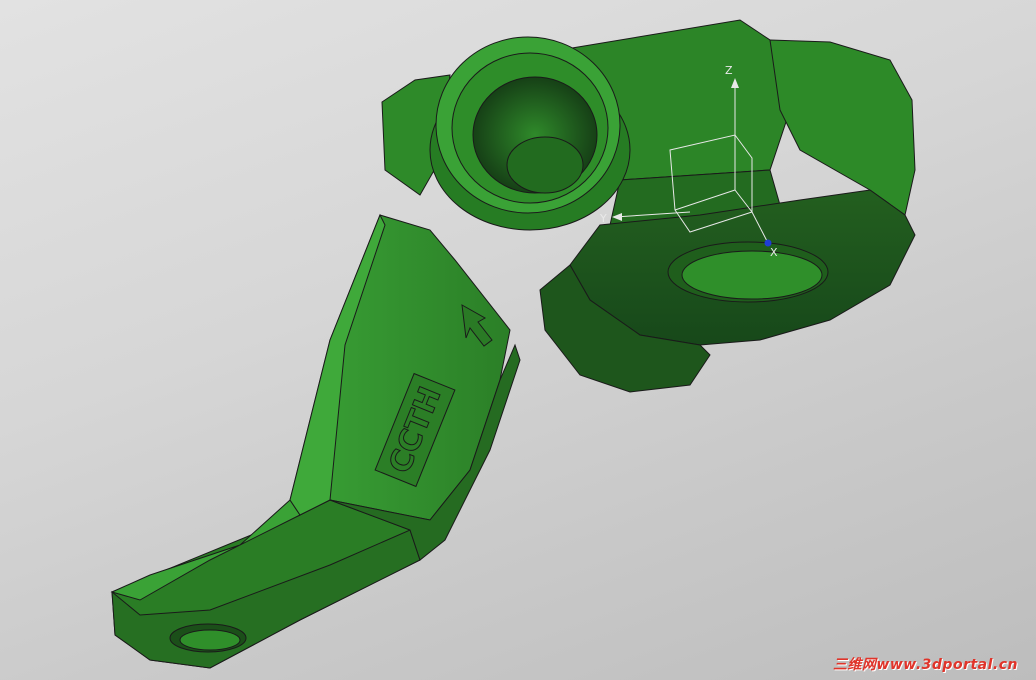  What do you see at coordinates (774, 252) in the screenshot?
I see `triad-x-label: X` at bounding box center [774, 252].